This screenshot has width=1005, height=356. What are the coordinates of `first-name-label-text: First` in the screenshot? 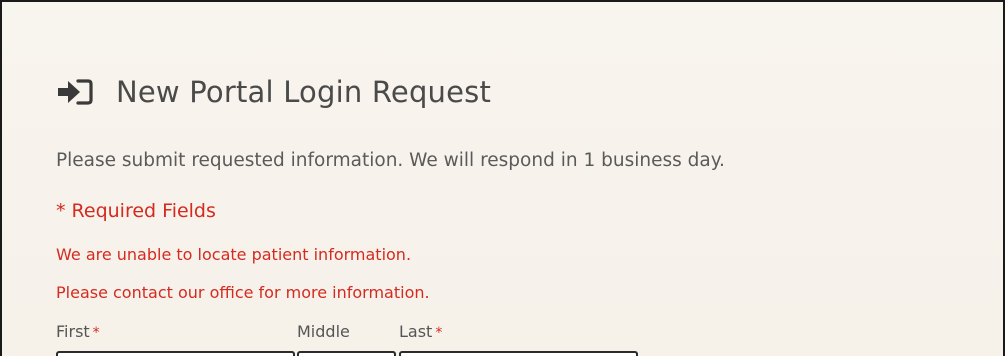 It's located at (73, 331).